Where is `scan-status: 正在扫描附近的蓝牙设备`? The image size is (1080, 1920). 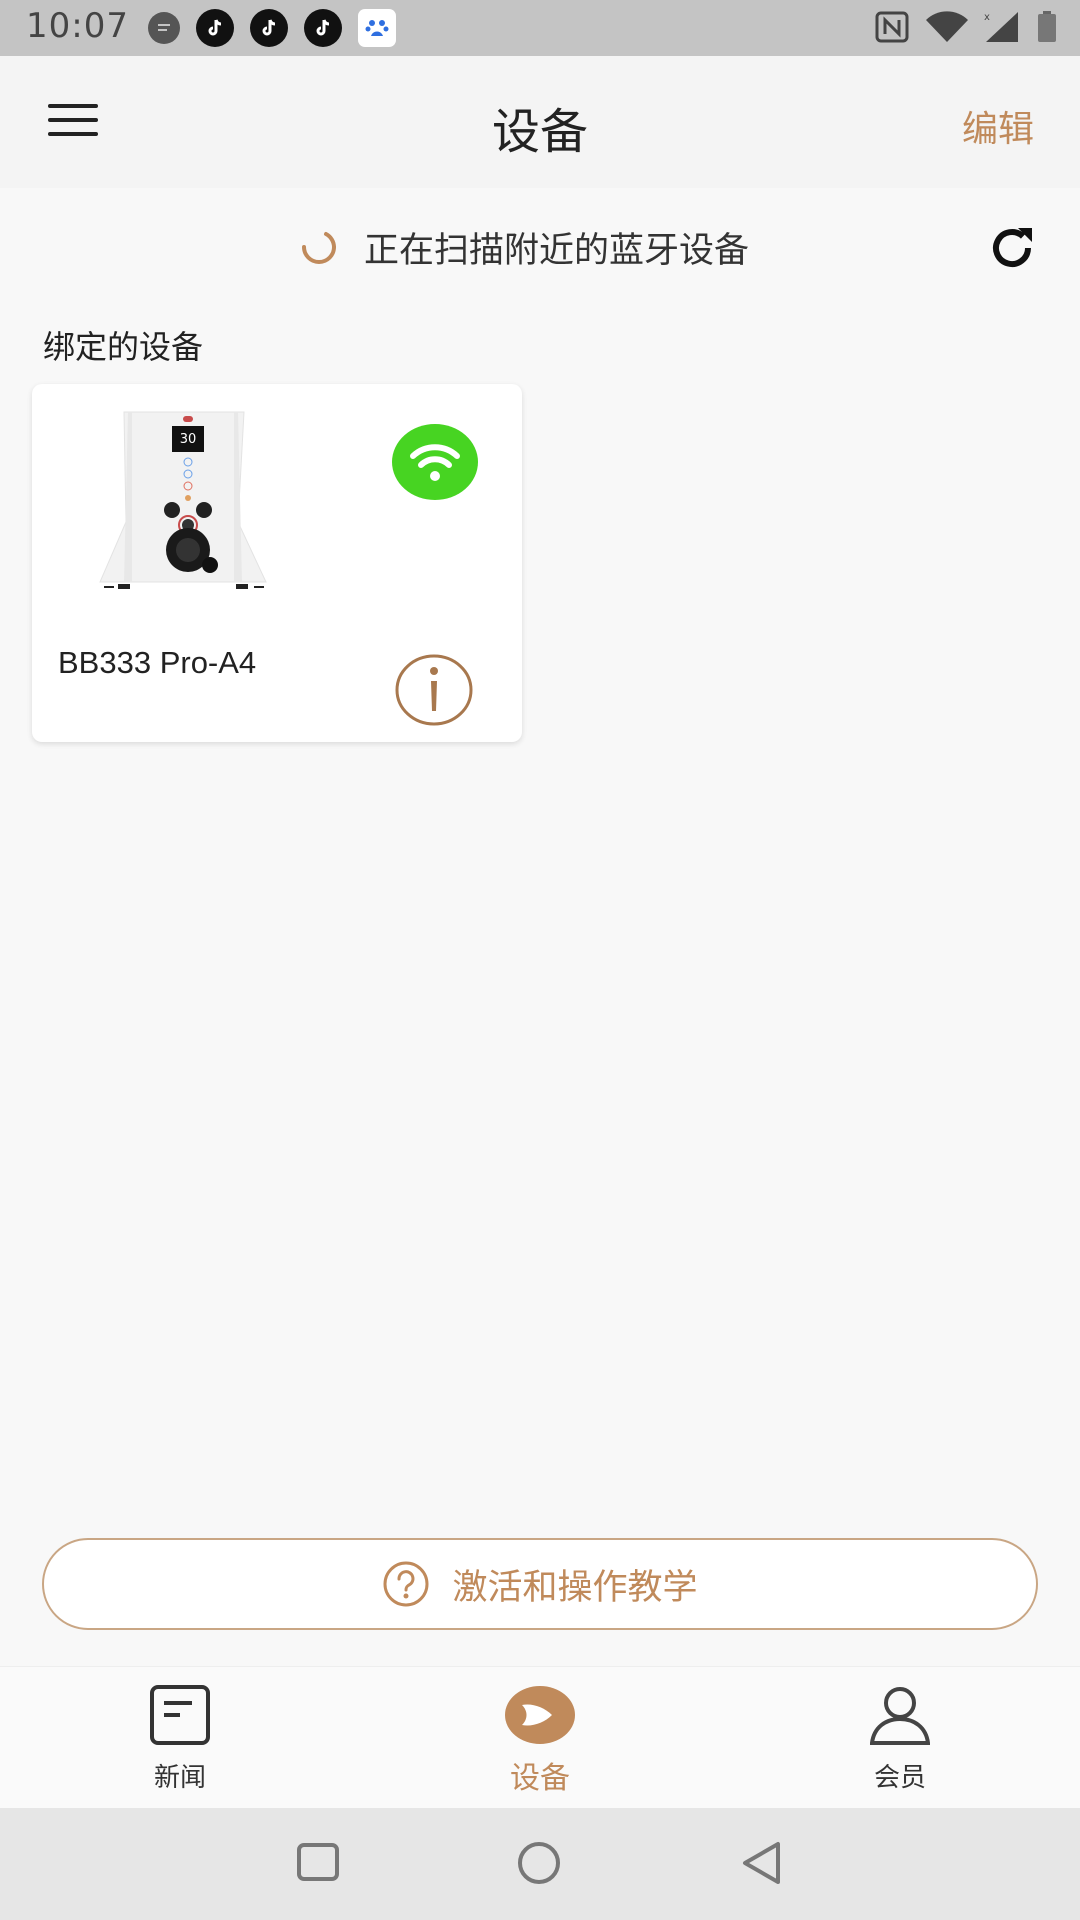 scan-status: 正在扫描附近的蓝牙设备 is located at coordinates (540, 245).